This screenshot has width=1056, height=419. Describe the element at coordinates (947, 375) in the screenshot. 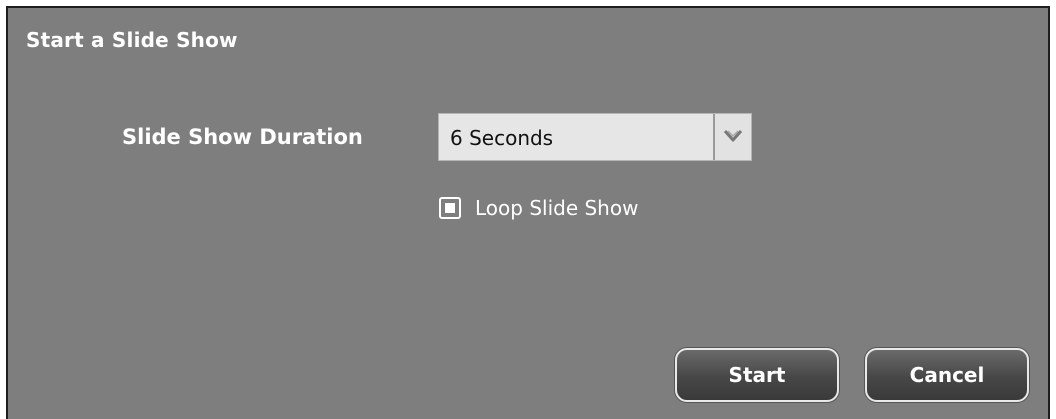

I see `cancel-button: Cancel` at that location.